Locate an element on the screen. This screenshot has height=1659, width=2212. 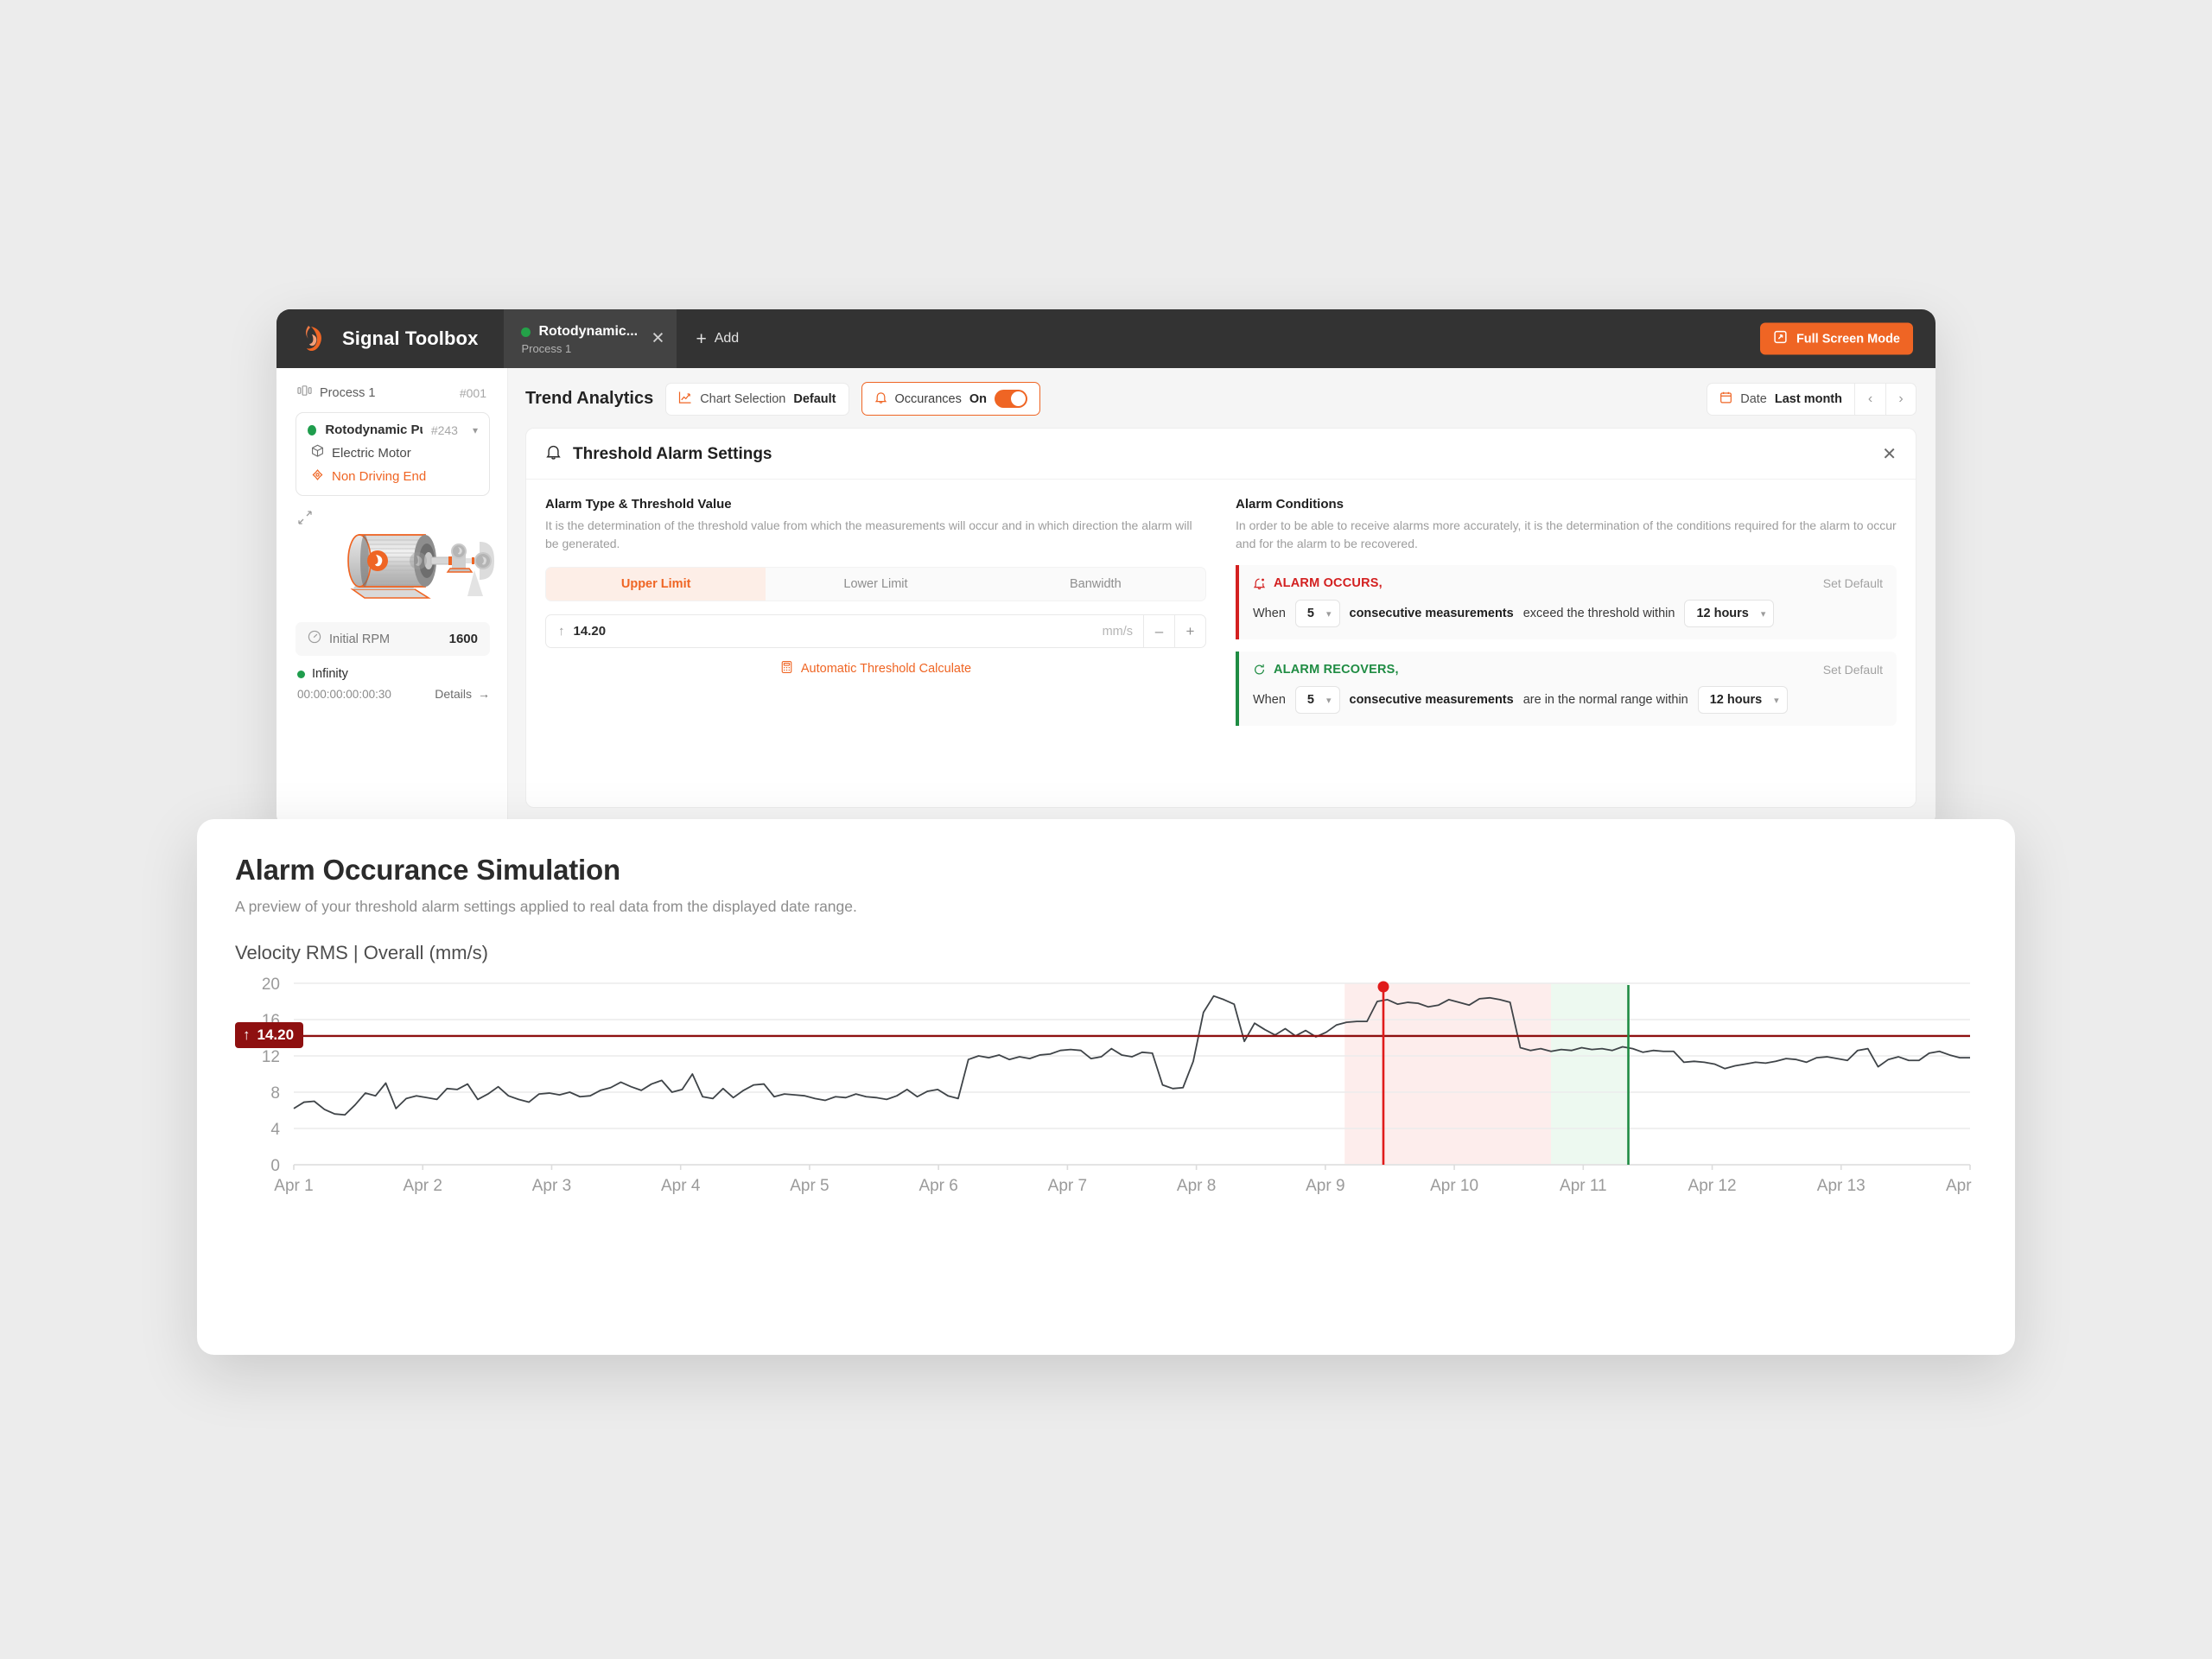
asset-header: Rotodynamic Pu... #243 ▾ is located at coordinates (393, 430).